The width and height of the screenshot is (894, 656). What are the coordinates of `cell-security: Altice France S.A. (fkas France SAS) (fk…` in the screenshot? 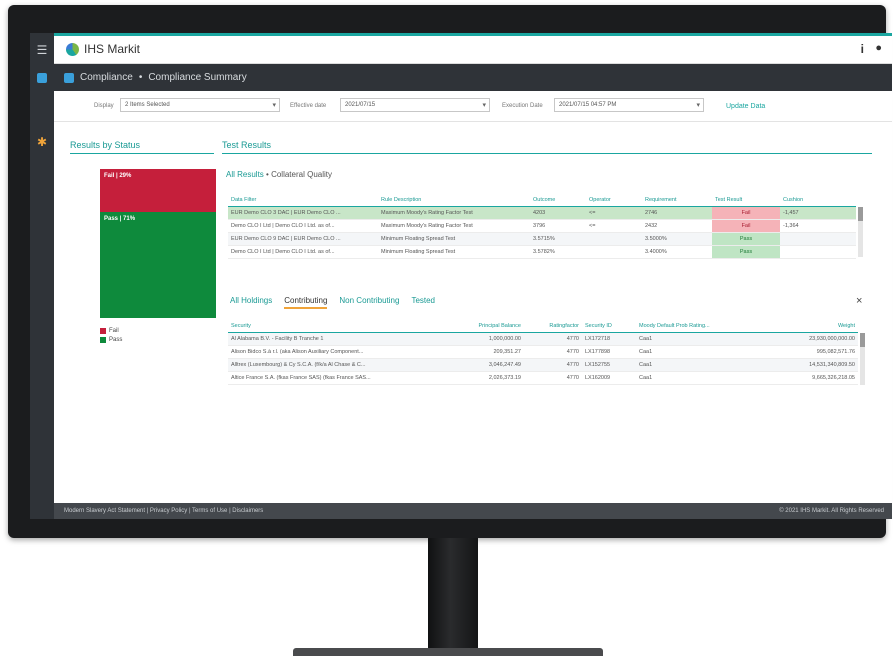 It's located at (326, 378).